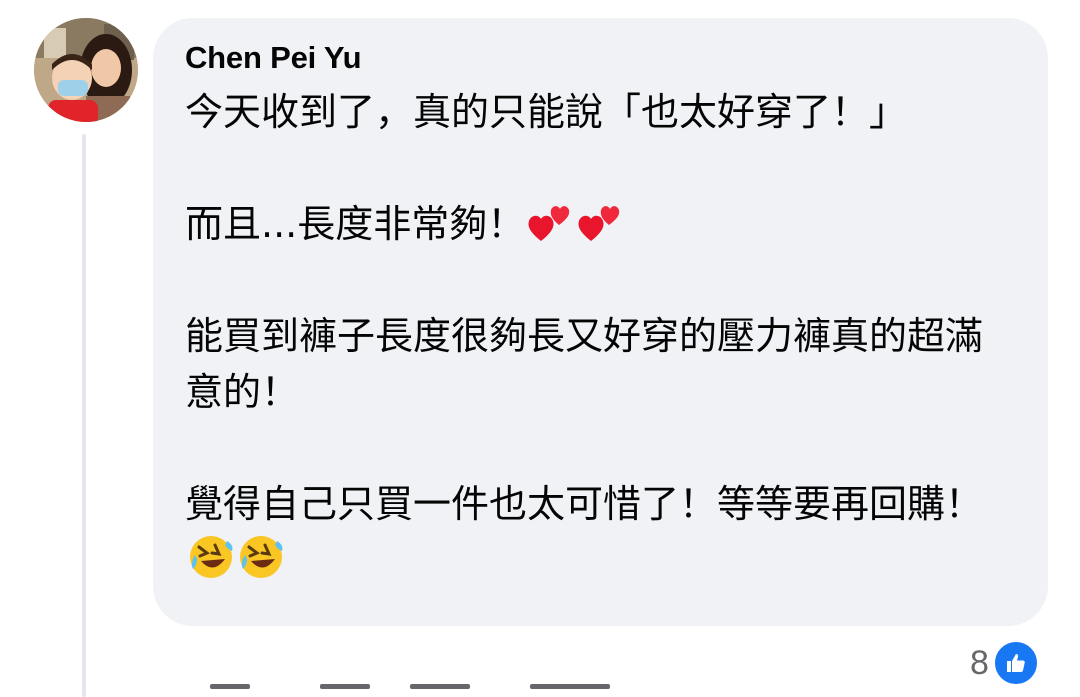 The width and height of the screenshot is (1080, 697). What do you see at coordinates (979, 662) in the screenshot?
I see `reaction-count: 8` at bounding box center [979, 662].